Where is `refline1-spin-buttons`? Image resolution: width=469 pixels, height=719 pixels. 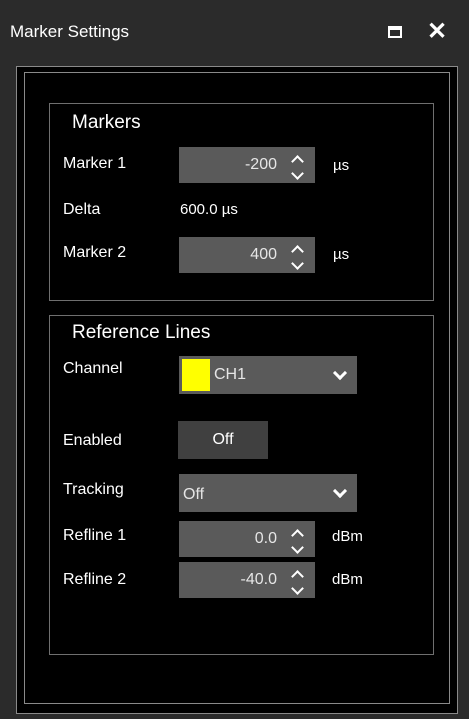 refline1-spin-buttons is located at coordinates (297, 539).